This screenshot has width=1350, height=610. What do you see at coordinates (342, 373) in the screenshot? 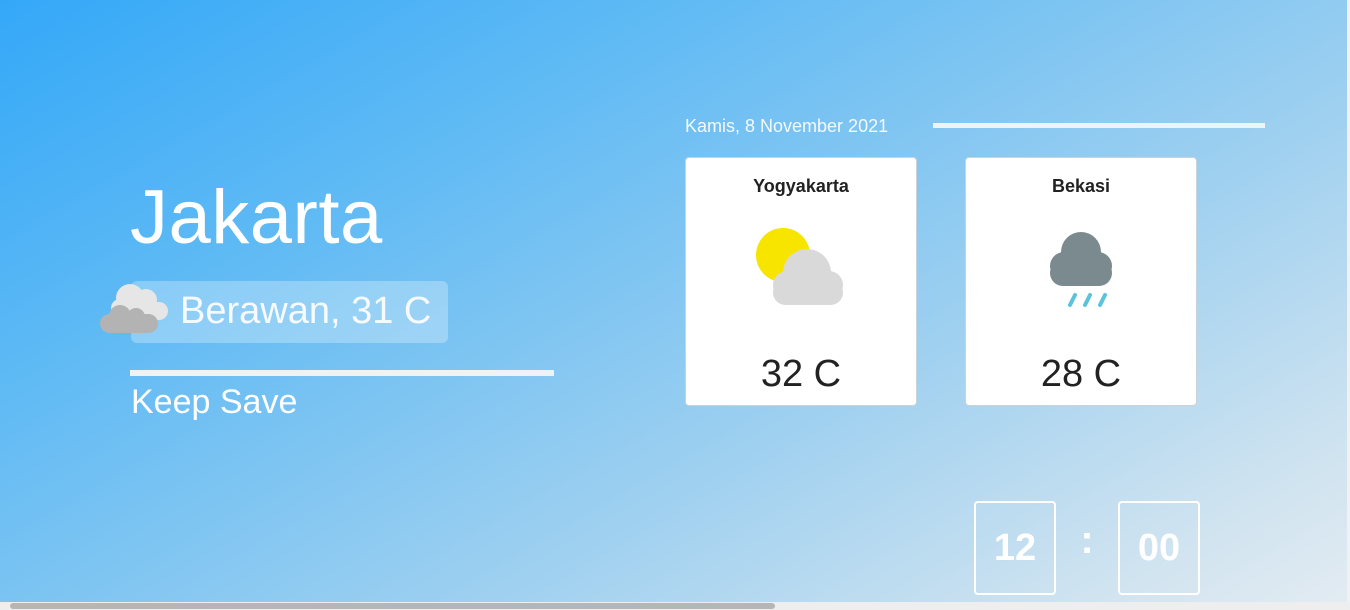
I see `divider` at bounding box center [342, 373].